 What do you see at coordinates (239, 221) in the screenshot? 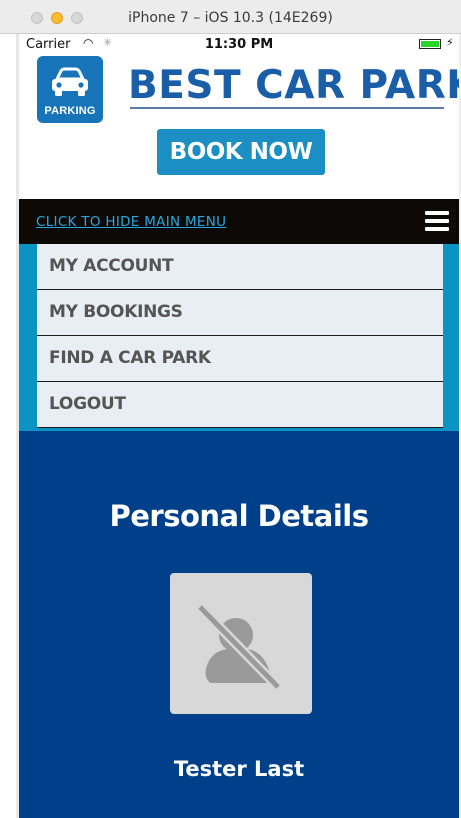
I see `main-menu-bar: CLICK TO HIDE MAIN MENU` at bounding box center [239, 221].